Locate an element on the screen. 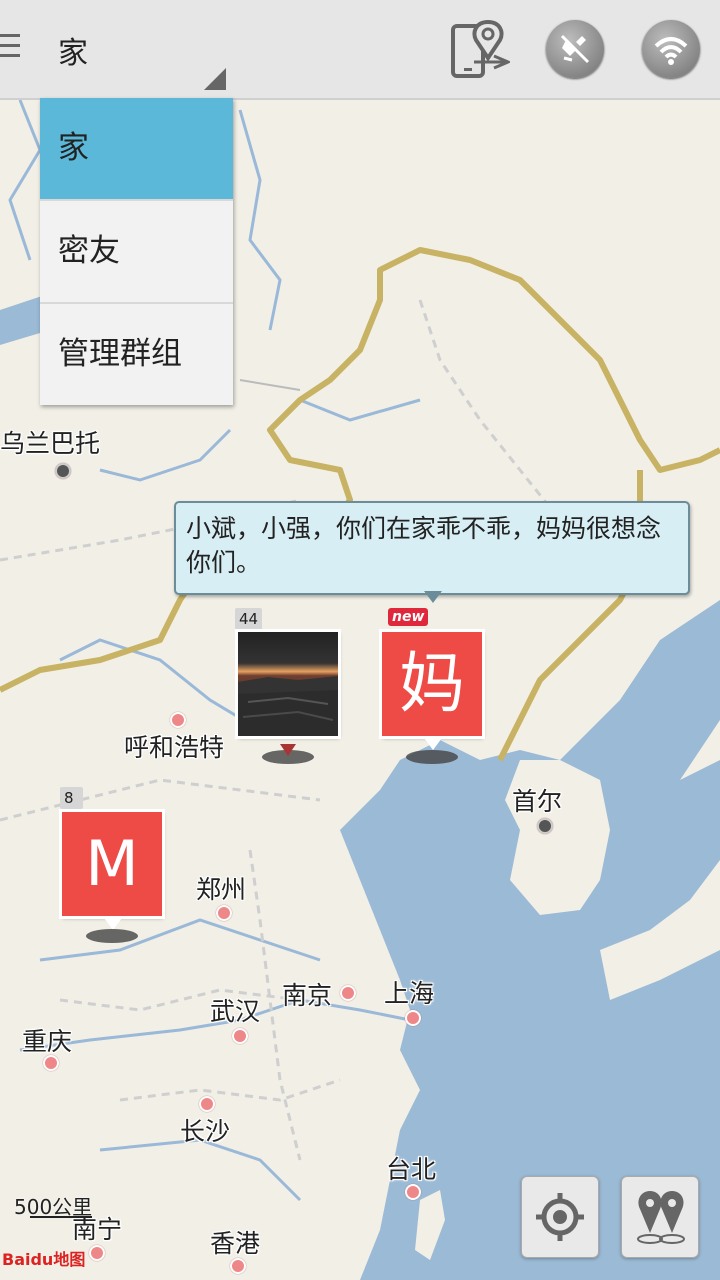 Image resolution: width=720 pixels, height=1280 pixels. pins-icon is located at coordinates (661, 1217).